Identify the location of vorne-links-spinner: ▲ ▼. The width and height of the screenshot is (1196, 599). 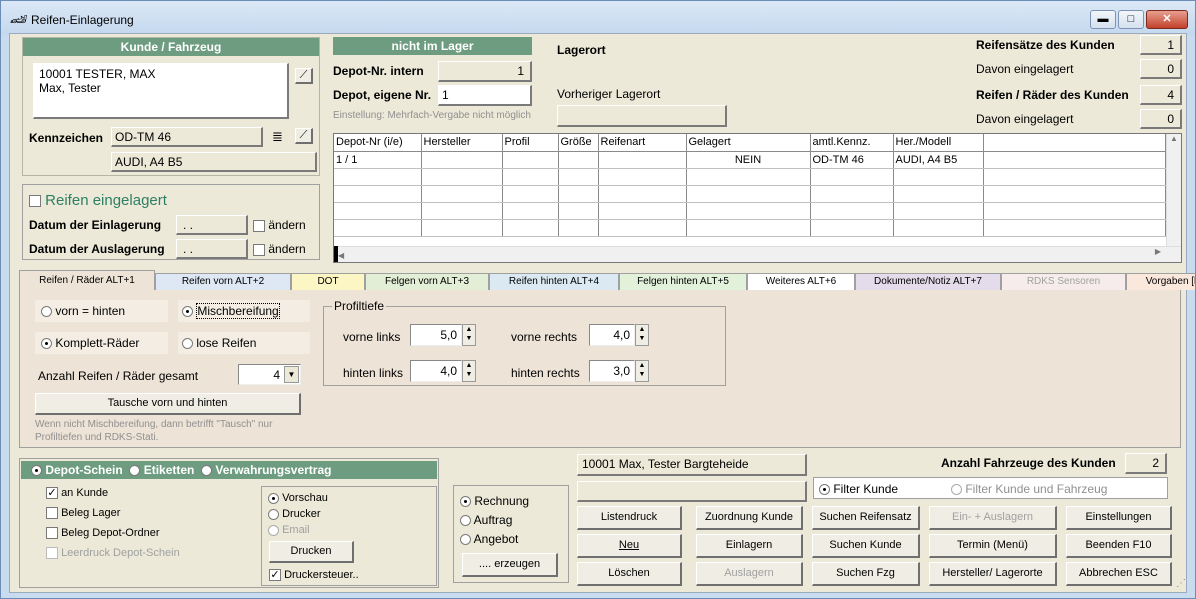
(469, 335).